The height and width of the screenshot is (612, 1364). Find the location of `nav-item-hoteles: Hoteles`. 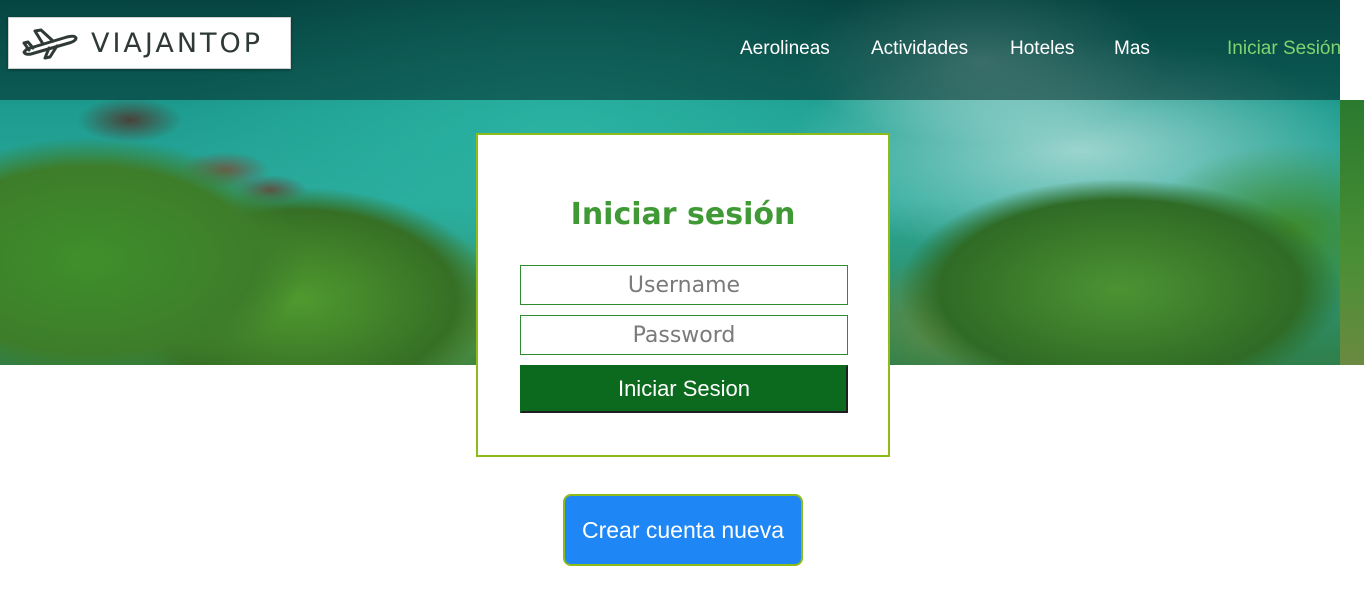

nav-item-hoteles: Hoteles is located at coordinates (1042, 49).